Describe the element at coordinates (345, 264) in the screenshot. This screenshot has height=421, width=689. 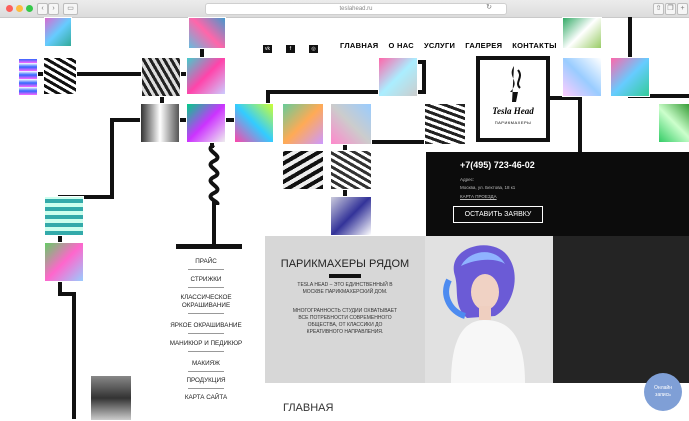
I see `promo-title: ПАРИКМАХЕРЫ РЯДОМ` at that location.